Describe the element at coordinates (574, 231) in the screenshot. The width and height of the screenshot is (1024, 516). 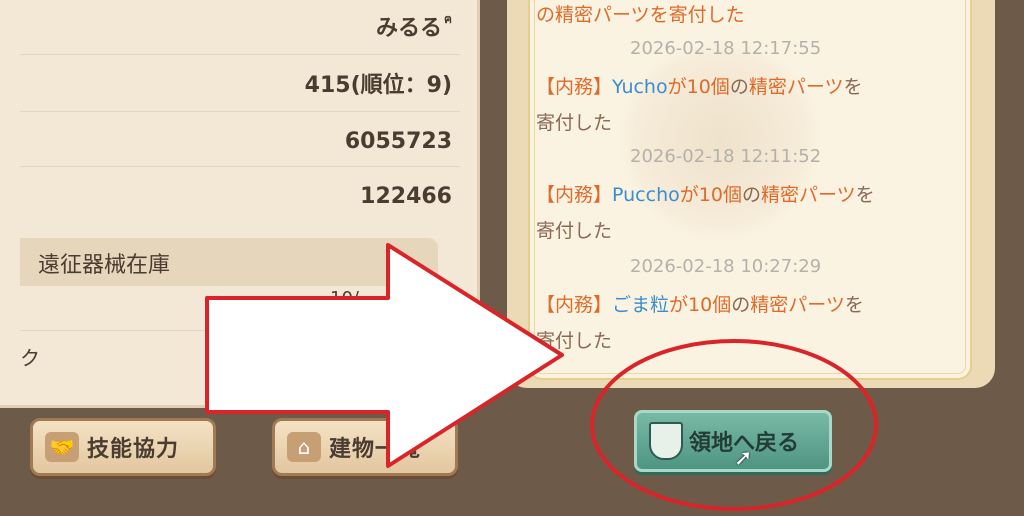
I see `log-entry-2-tail: 寄付した` at that location.